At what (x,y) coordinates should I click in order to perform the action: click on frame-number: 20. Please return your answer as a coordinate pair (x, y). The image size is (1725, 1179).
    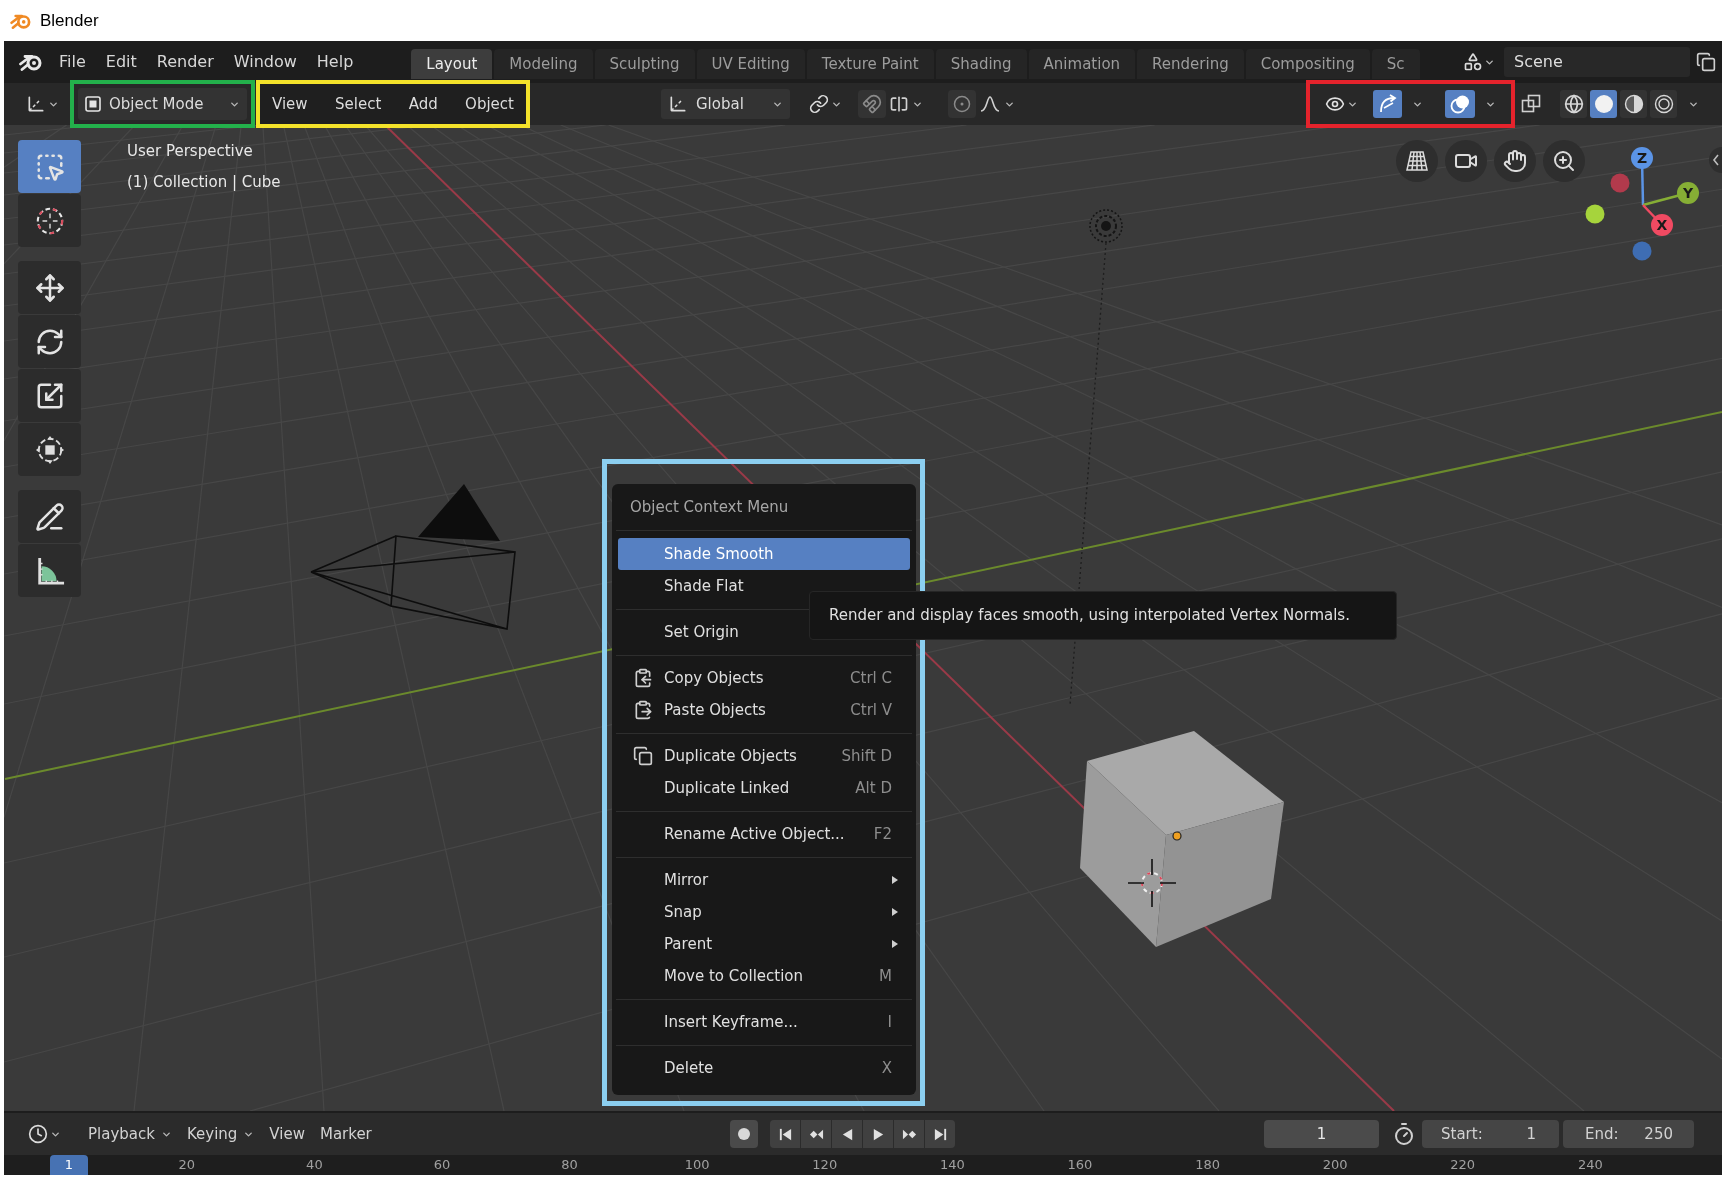
    Looking at the image, I should click on (187, 1165).